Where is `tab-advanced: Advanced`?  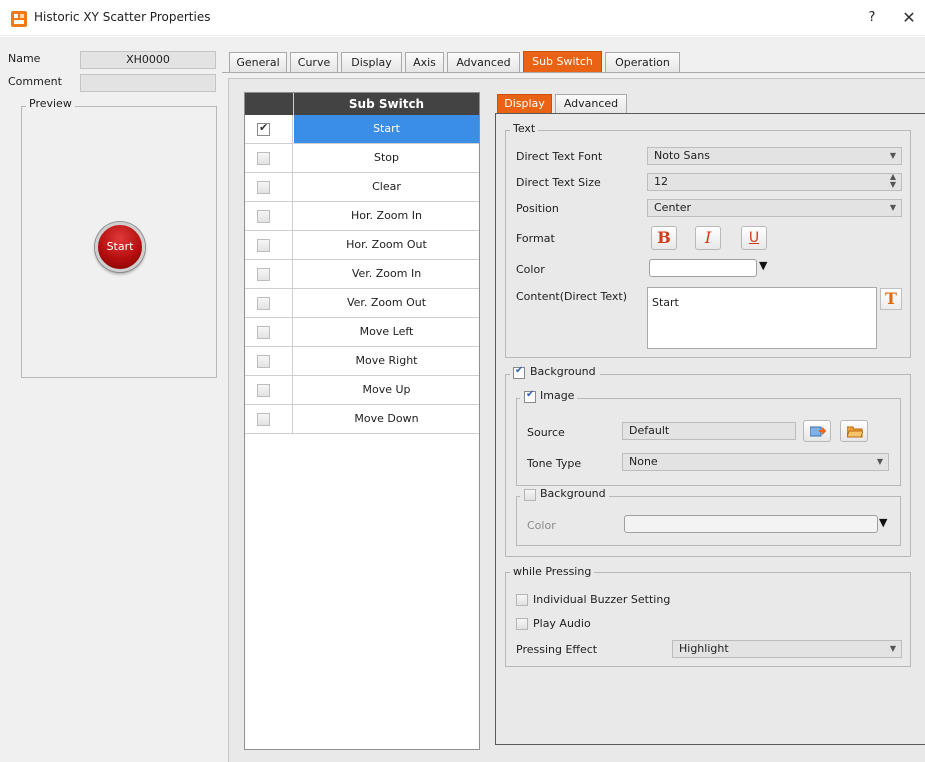
tab-advanced: Advanced is located at coordinates (483, 62).